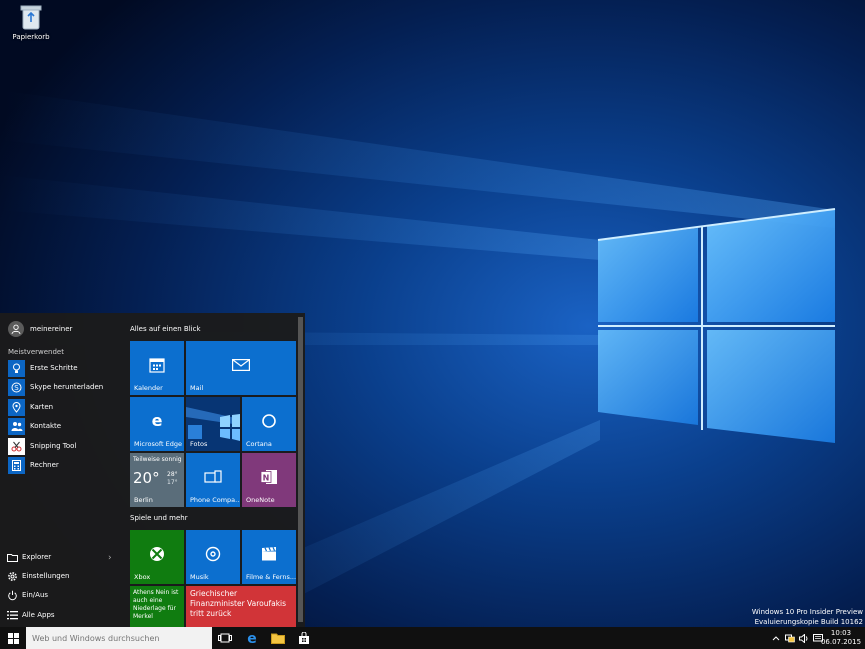 The height and width of the screenshot is (649, 865). What do you see at coordinates (213, 424) in the screenshot?
I see `tile-photos: Fotos` at bounding box center [213, 424].